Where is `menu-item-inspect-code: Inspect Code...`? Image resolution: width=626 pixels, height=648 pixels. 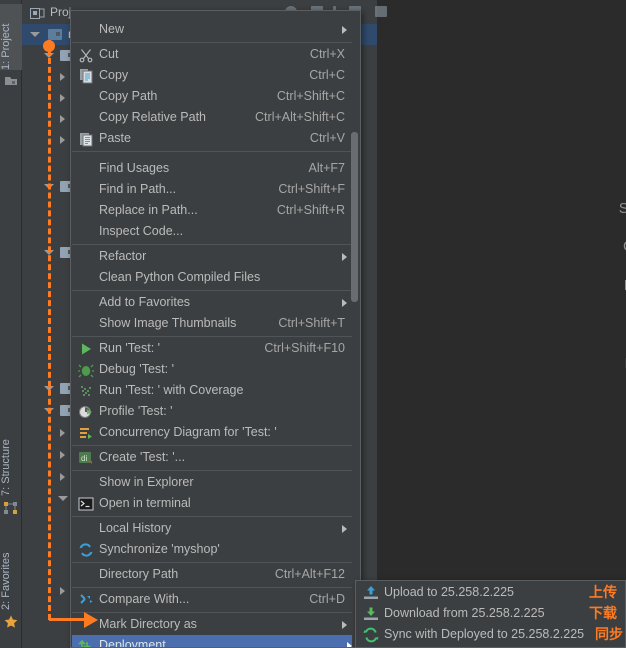 menu-item-inspect-code: Inspect Code... is located at coordinates (213, 231).